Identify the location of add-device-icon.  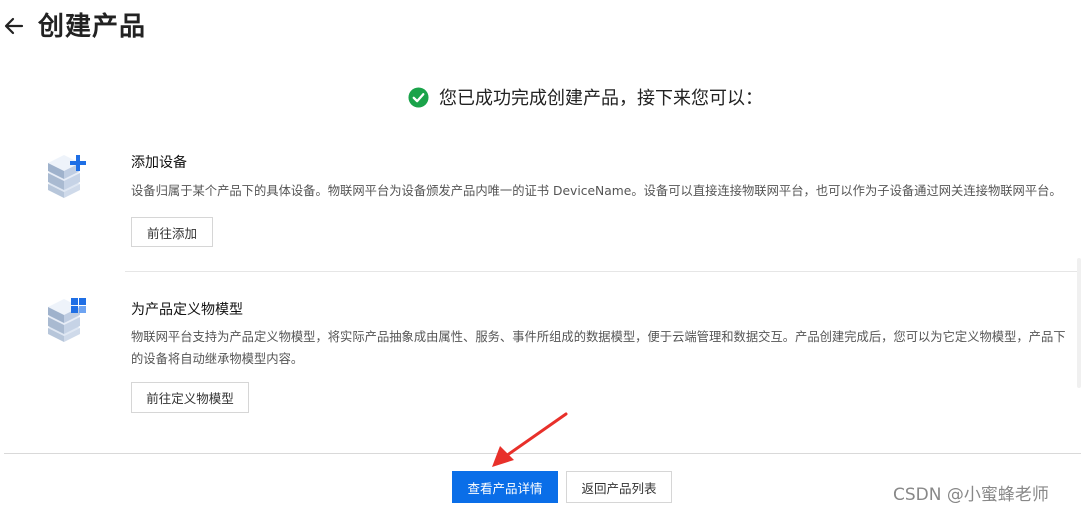
(65, 174).